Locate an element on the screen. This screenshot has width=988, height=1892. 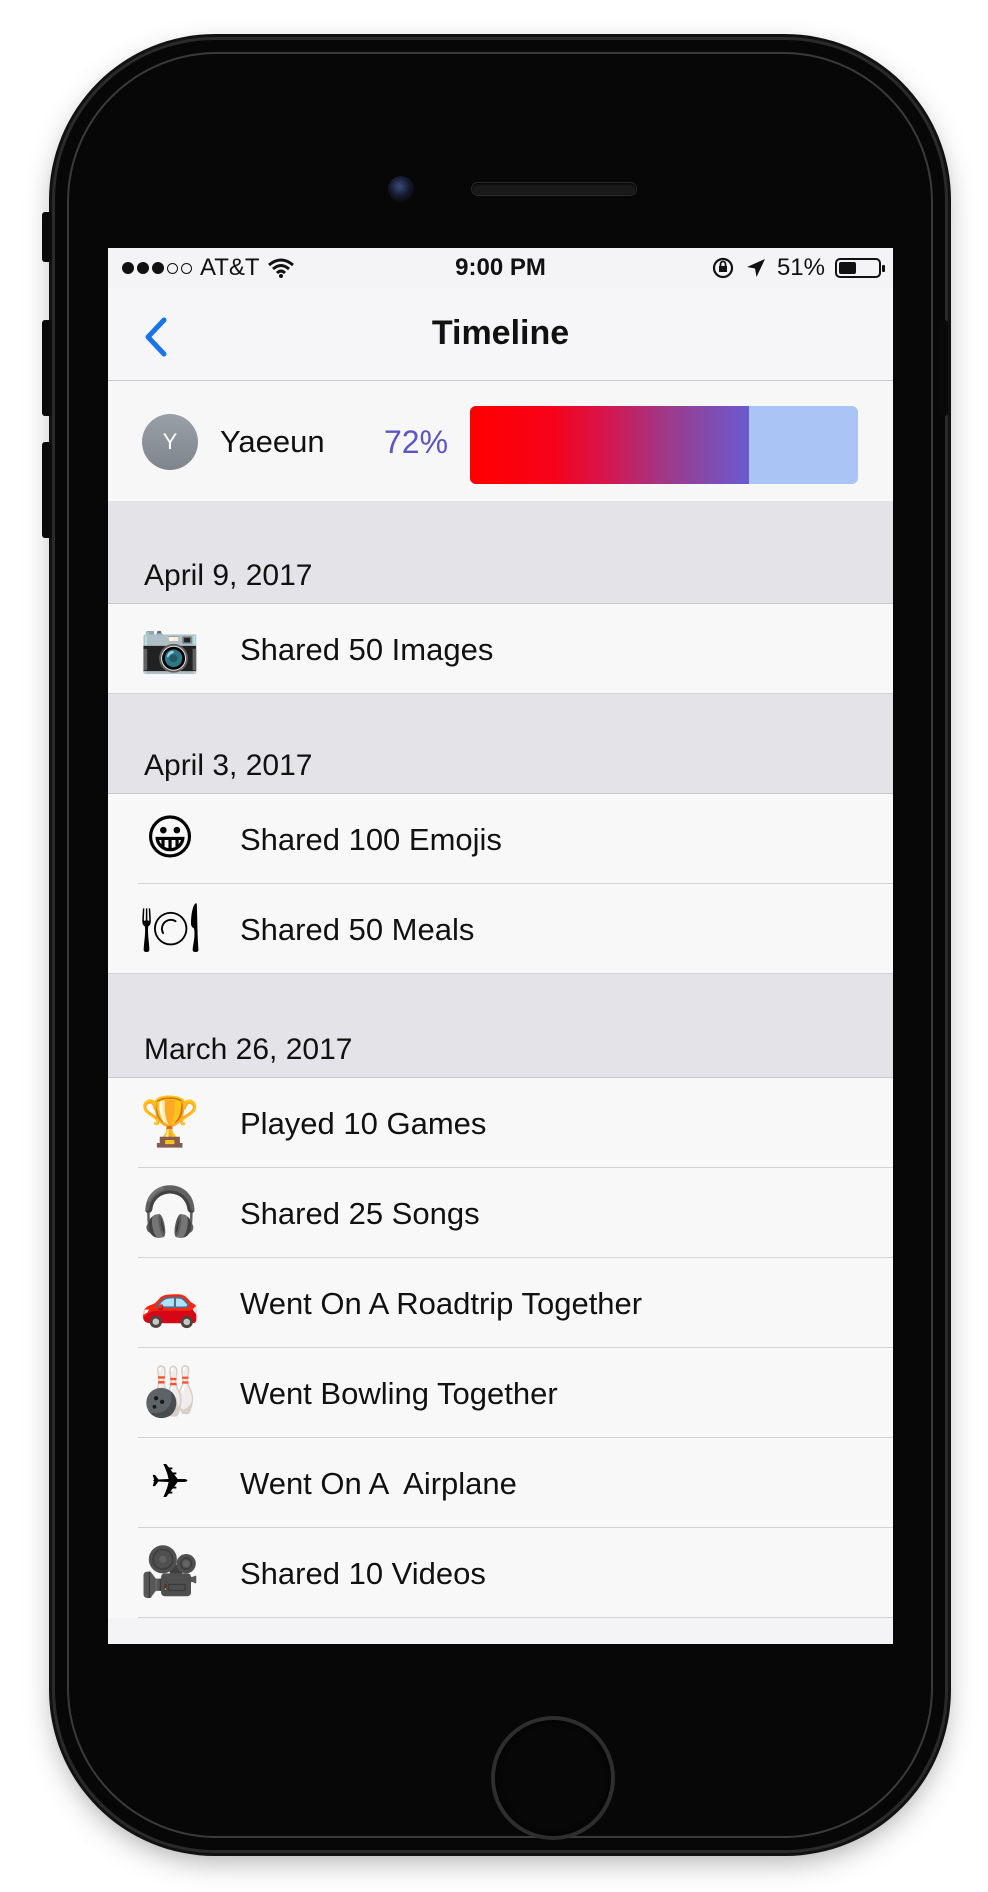
battery-percent: 51% is located at coordinates (800, 267).